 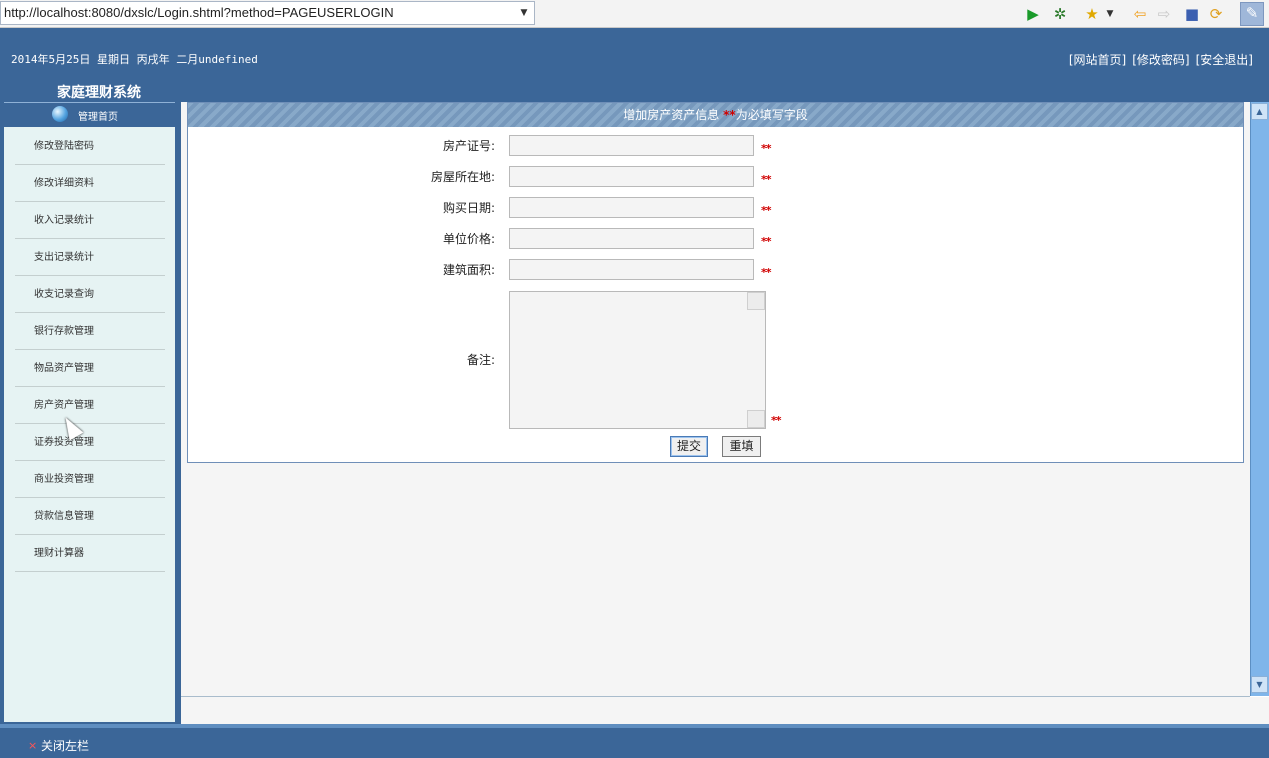 I want to click on remark-textarea, so click(x=637, y=360).